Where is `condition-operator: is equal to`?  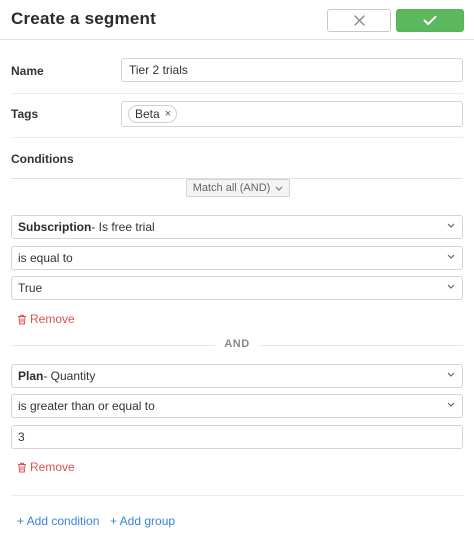 condition-operator: is equal to is located at coordinates (45, 258).